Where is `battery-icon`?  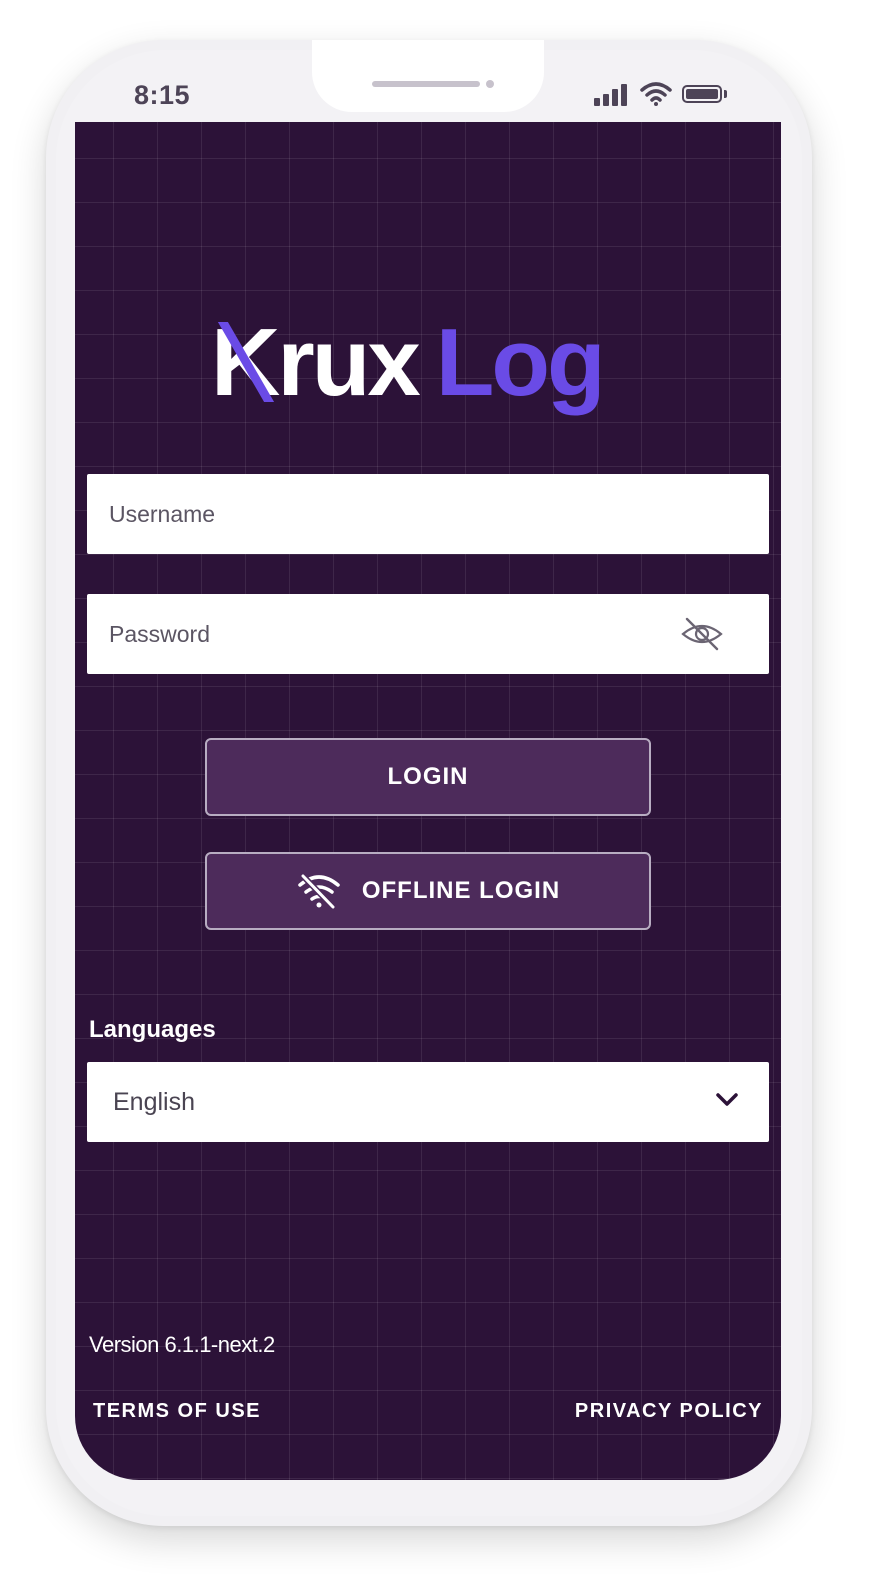
battery-icon is located at coordinates (702, 94).